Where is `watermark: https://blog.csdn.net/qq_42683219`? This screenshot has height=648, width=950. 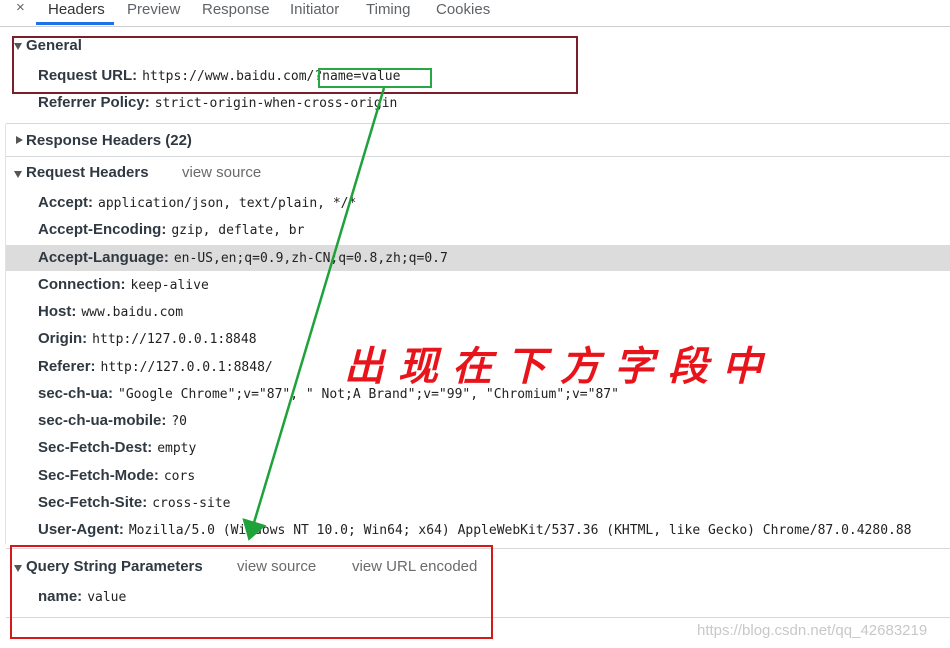 watermark: https://blog.csdn.net/qq_42683219 is located at coordinates (812, 630).